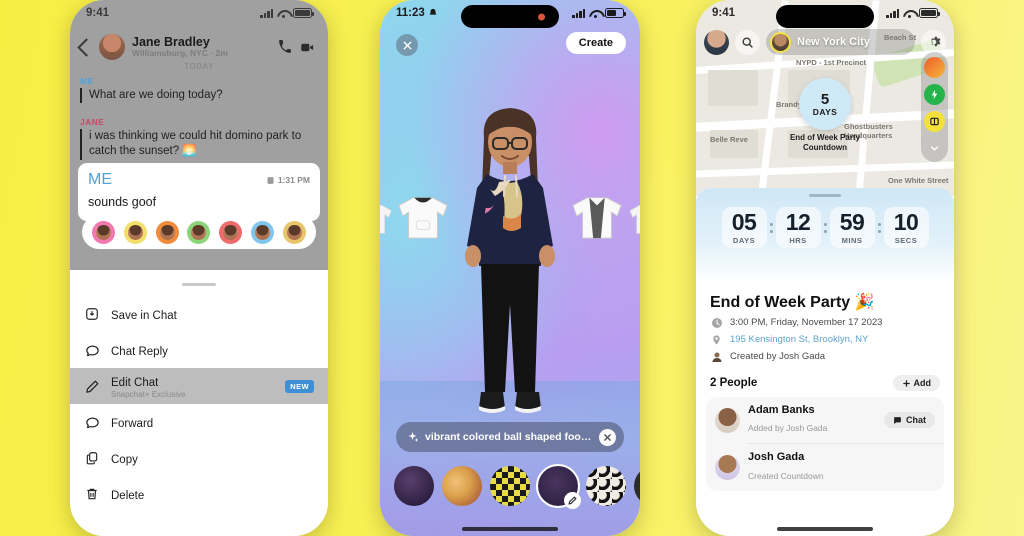 The height and width of the screenshot is (536, 1024). What do you see at coordinates (933, 42) in the screenshot?
I see `settings-button` at bounding box center [933, 42].